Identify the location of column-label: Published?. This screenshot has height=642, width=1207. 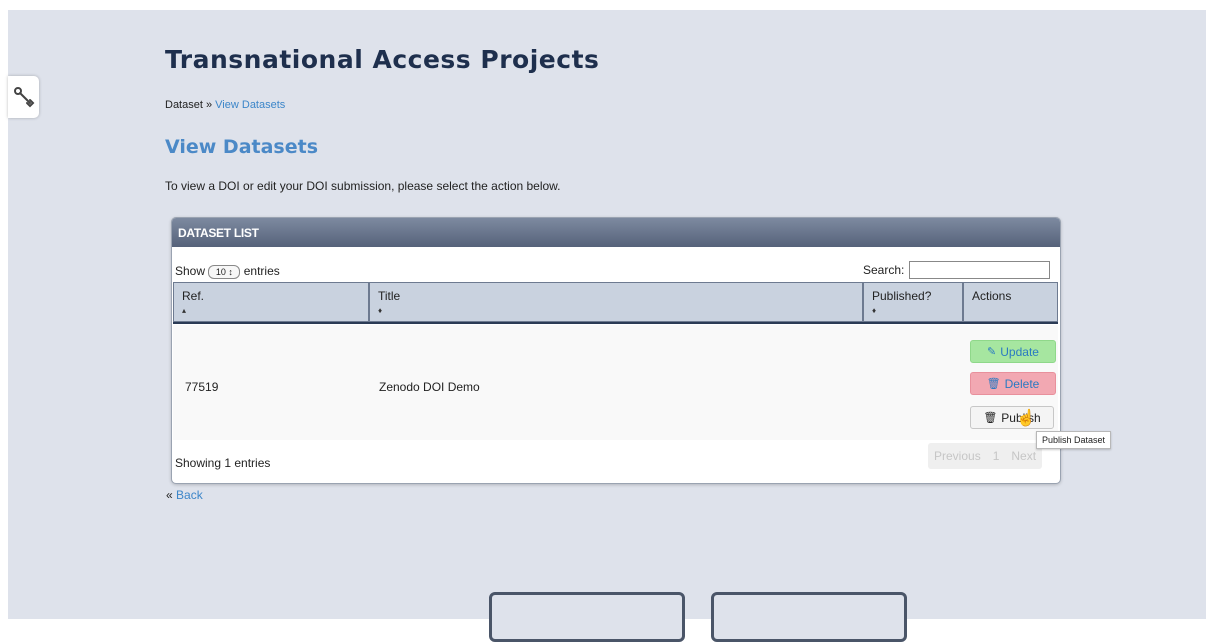
(902, 296).